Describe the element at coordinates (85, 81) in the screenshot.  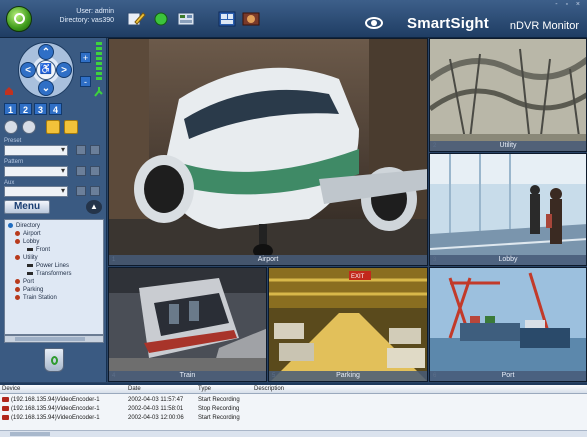
I see `zoom-out-button: -` at that location.